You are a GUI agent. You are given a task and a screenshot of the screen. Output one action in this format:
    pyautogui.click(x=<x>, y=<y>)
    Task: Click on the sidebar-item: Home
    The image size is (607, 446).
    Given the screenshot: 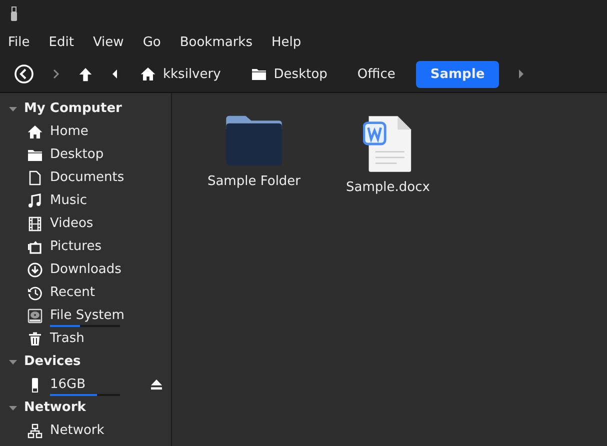 What is the action you would take?
    pyautogui.click(x=69, y=131)
    